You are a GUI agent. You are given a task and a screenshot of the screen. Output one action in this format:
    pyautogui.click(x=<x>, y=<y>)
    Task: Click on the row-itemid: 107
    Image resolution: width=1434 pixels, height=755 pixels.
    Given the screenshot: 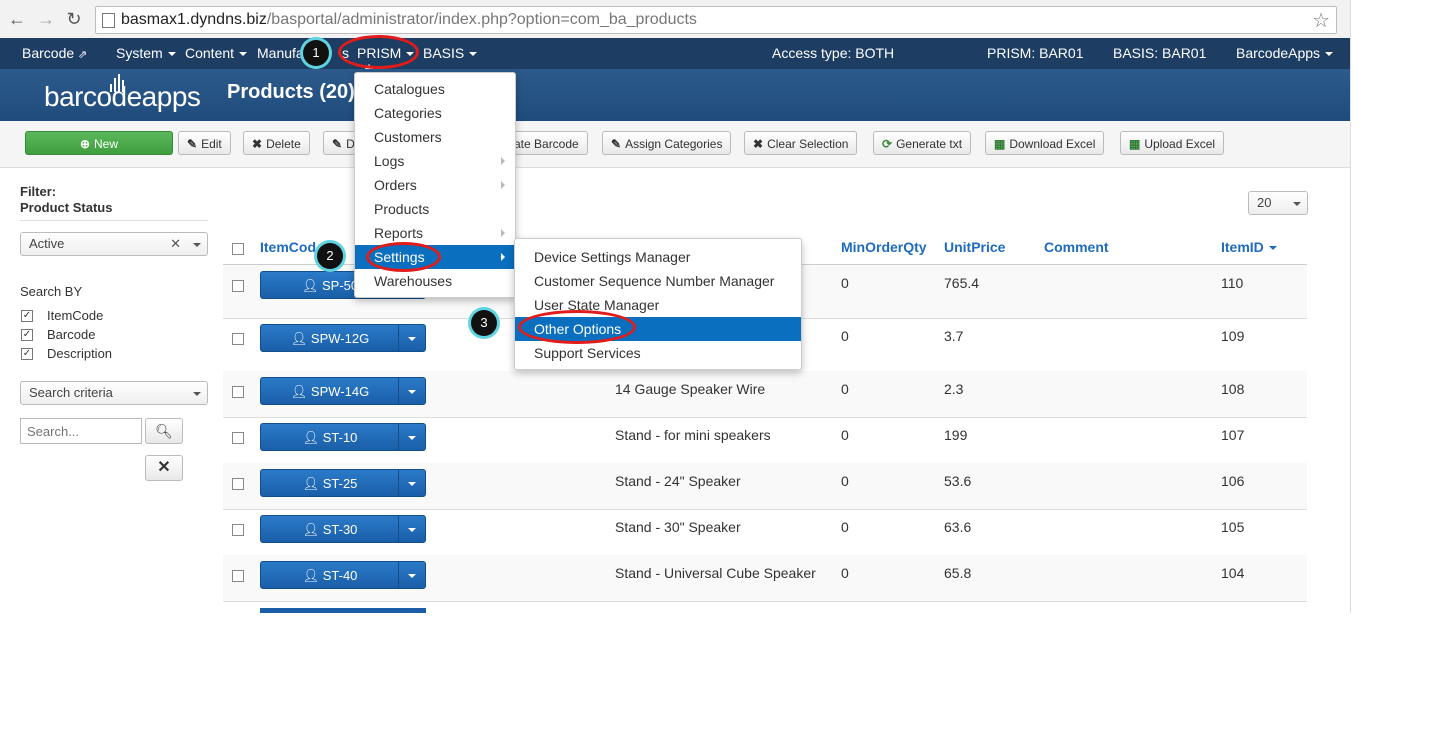 What is the action you would take?
    pyautogui.click(x=1233, y=435)
    